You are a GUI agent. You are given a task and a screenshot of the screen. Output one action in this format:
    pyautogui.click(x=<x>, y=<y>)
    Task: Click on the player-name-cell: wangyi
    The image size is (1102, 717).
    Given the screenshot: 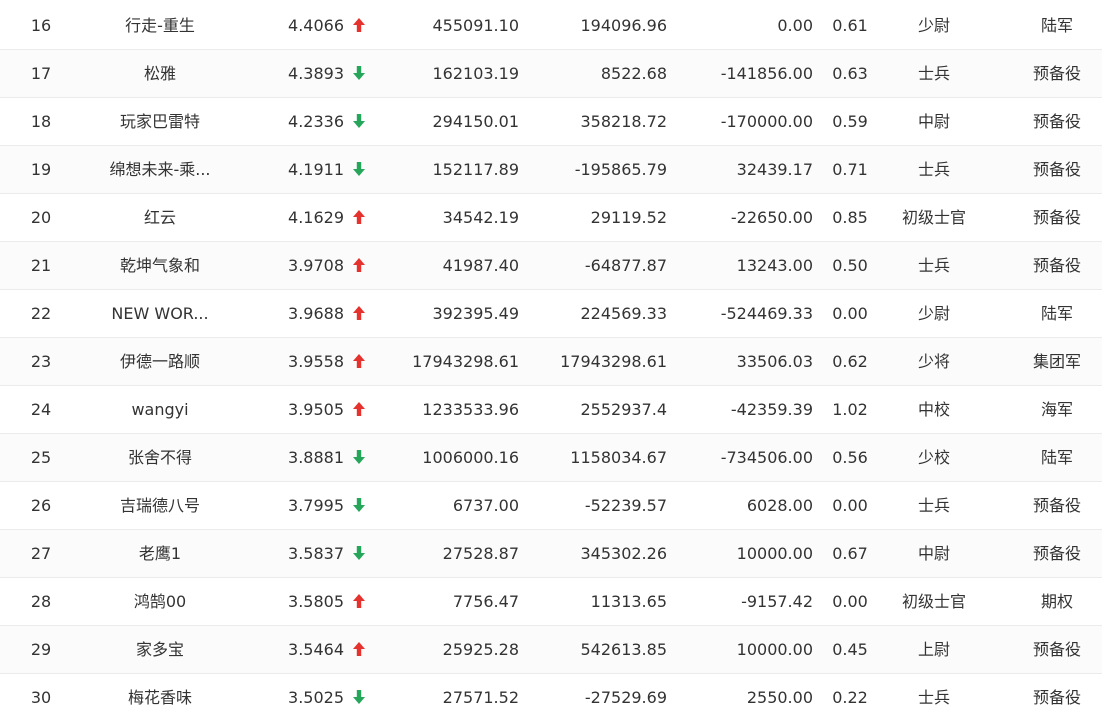 What is the action you would take?
    pyautogui.click(x=160, y=409)
    